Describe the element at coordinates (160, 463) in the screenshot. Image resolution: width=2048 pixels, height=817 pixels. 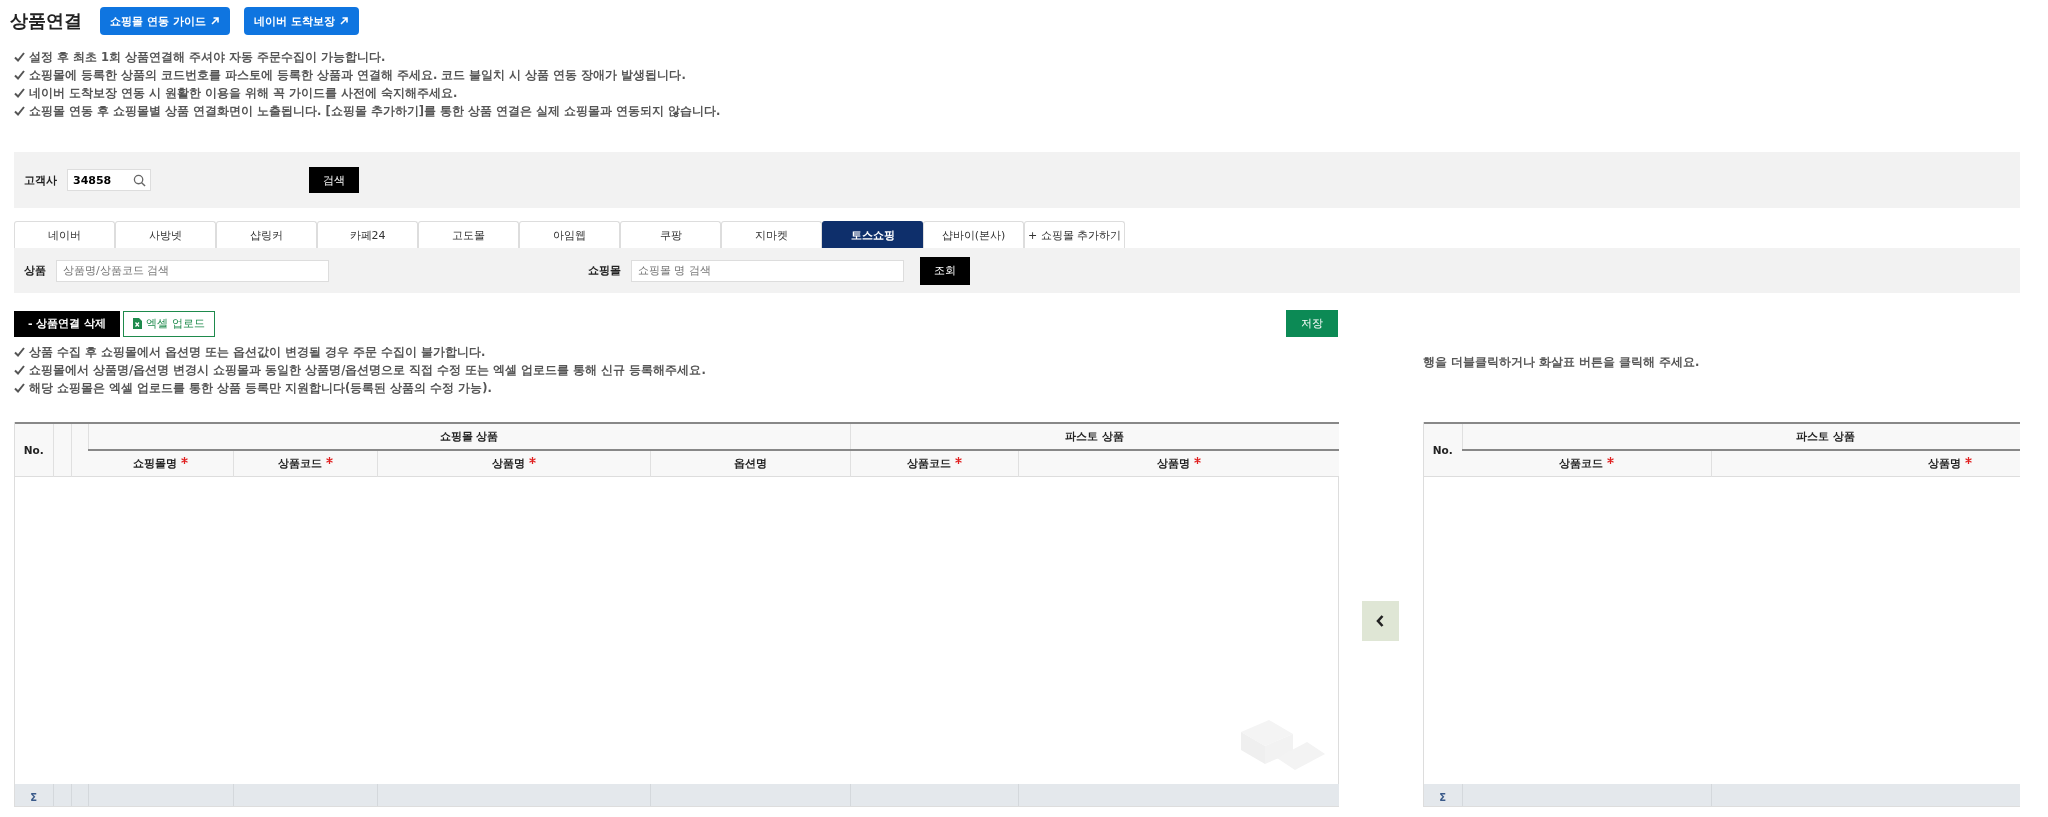
I see `column-header: 쇼핑몰명` at that location.